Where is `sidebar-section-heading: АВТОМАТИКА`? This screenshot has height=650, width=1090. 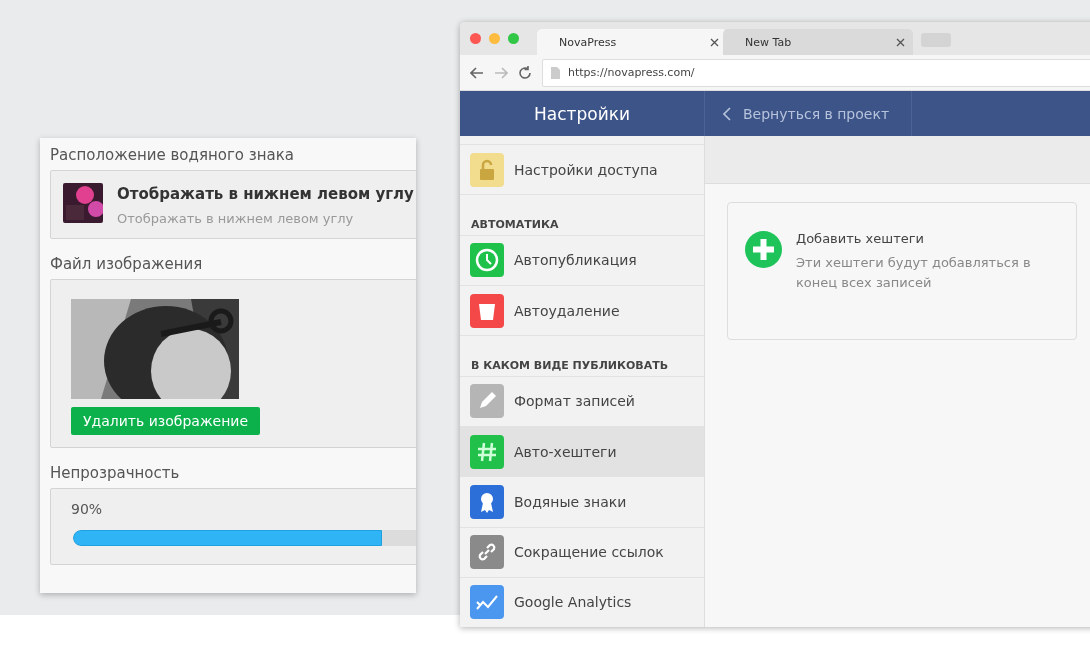 sidebar-section-heading: АВТОМАТИКА is located at coordinates (582, 214).